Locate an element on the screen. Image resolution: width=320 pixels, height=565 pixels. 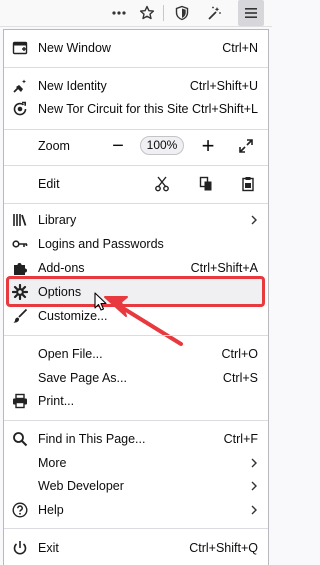
tor-magic-wand-icon is located at coordinates (214, 13).